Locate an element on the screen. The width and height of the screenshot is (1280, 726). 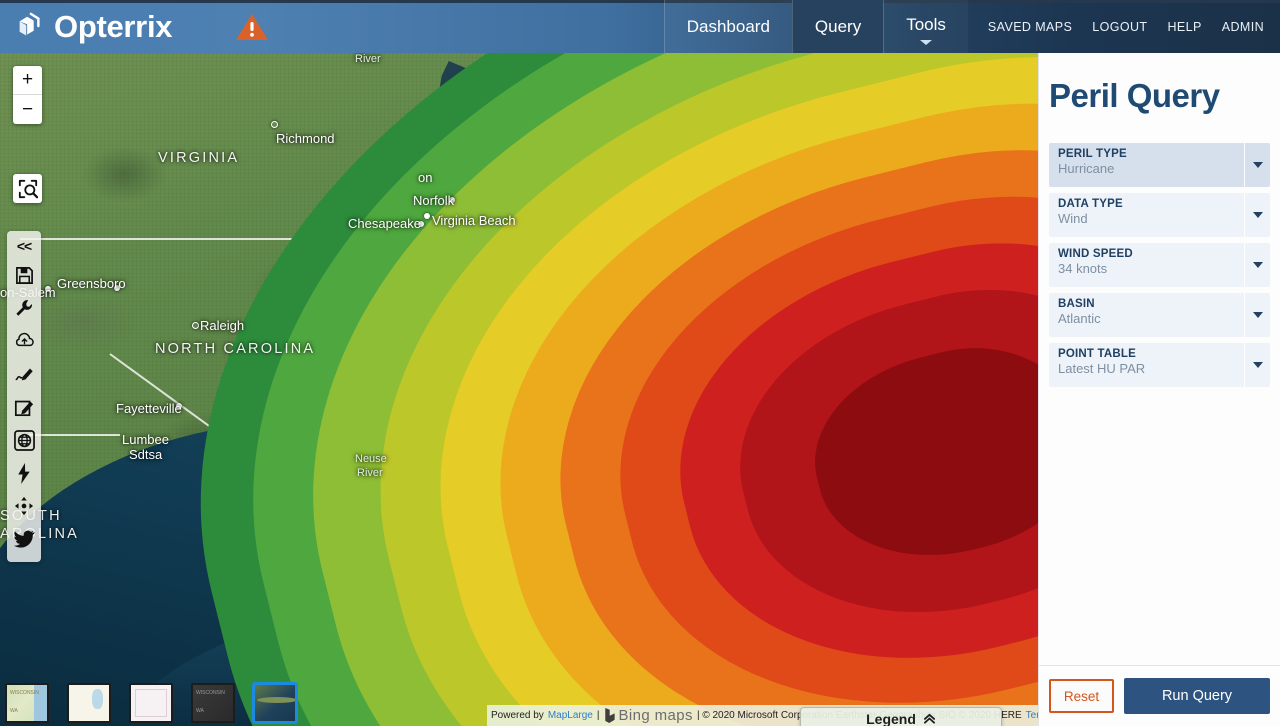
nav-tab-query: Query is located at coordinates (837, 26).